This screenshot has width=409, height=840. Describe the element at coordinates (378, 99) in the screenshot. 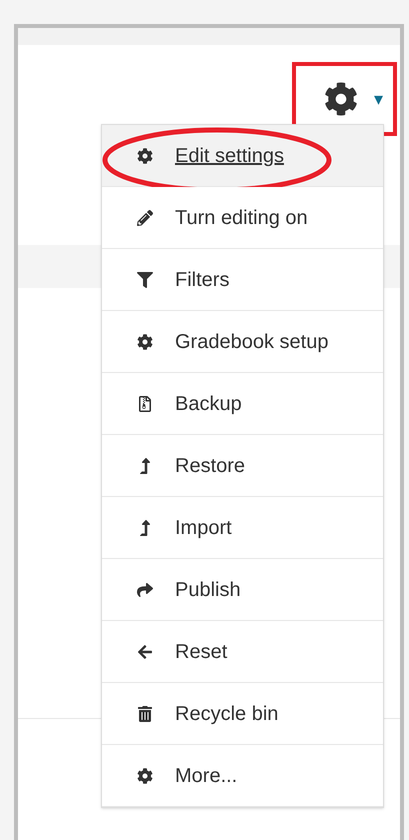

I see `caret-icon: ▾` at that location.